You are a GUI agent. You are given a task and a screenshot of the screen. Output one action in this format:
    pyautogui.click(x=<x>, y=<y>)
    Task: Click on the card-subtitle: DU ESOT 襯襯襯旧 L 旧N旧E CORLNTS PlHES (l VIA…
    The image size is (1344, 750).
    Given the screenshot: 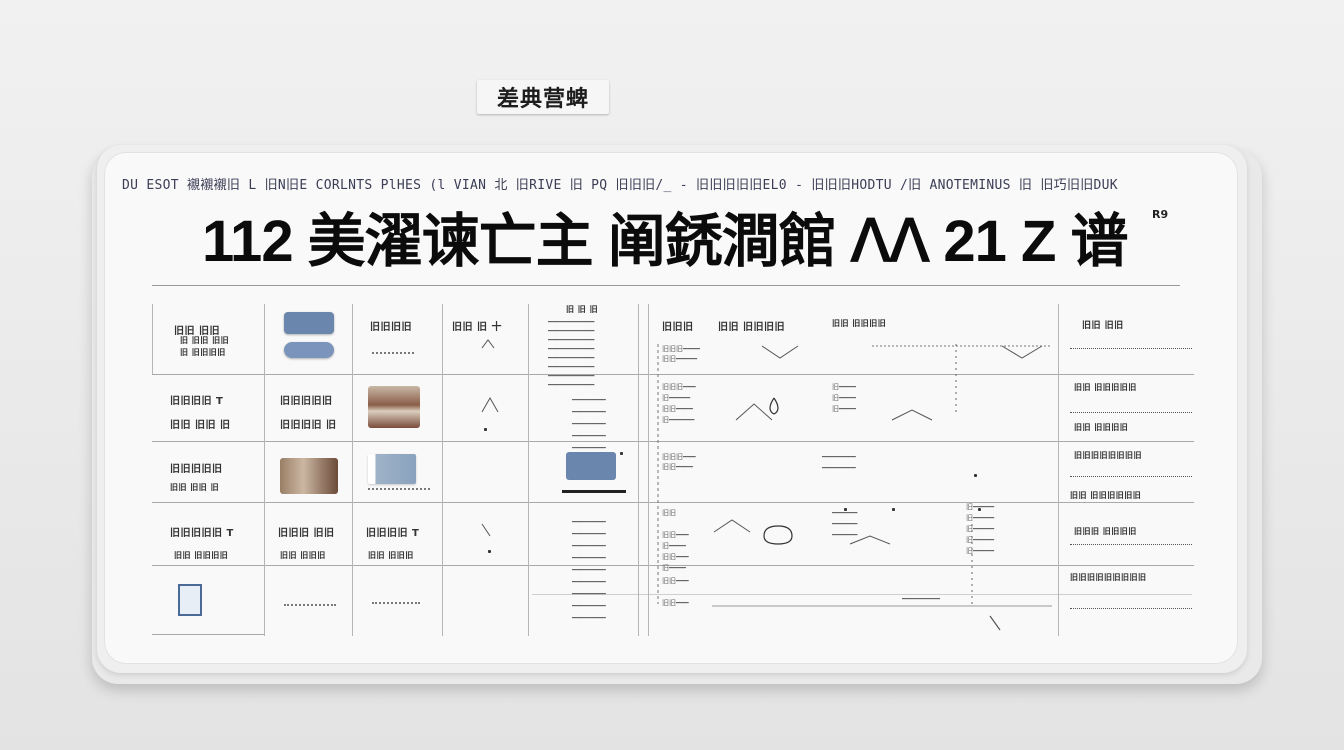 What is the action you would take?
    pyautogui.click(x=620, y=185)
    